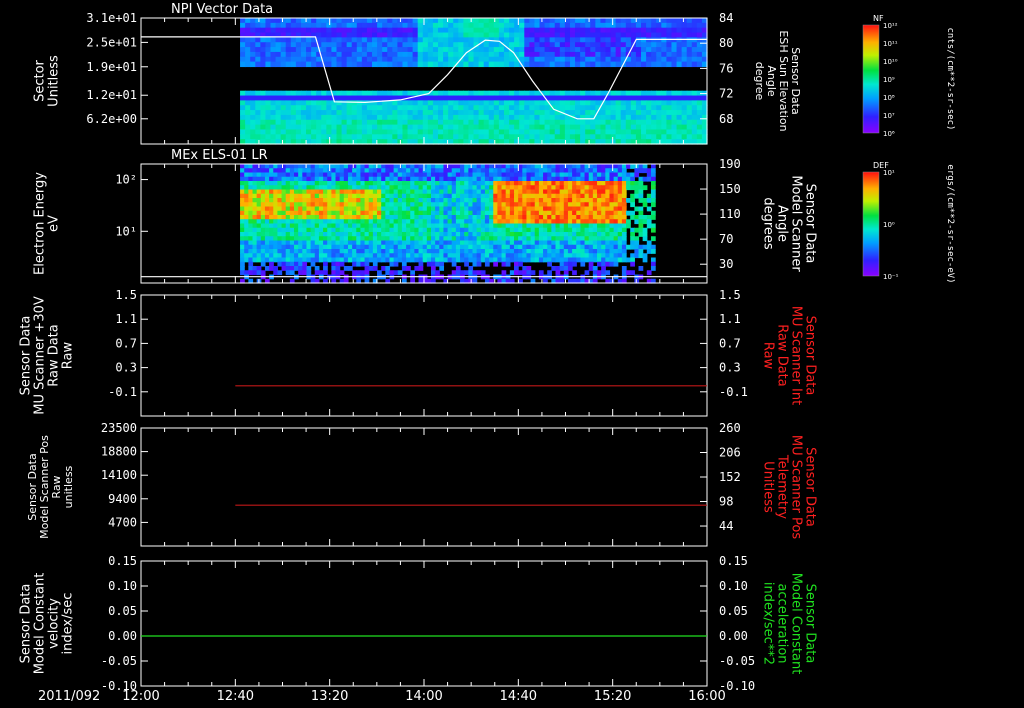  Describe the element at coordinates (726, 68) in the screenshot. I see `right-y-tick-label: 76` at that location.